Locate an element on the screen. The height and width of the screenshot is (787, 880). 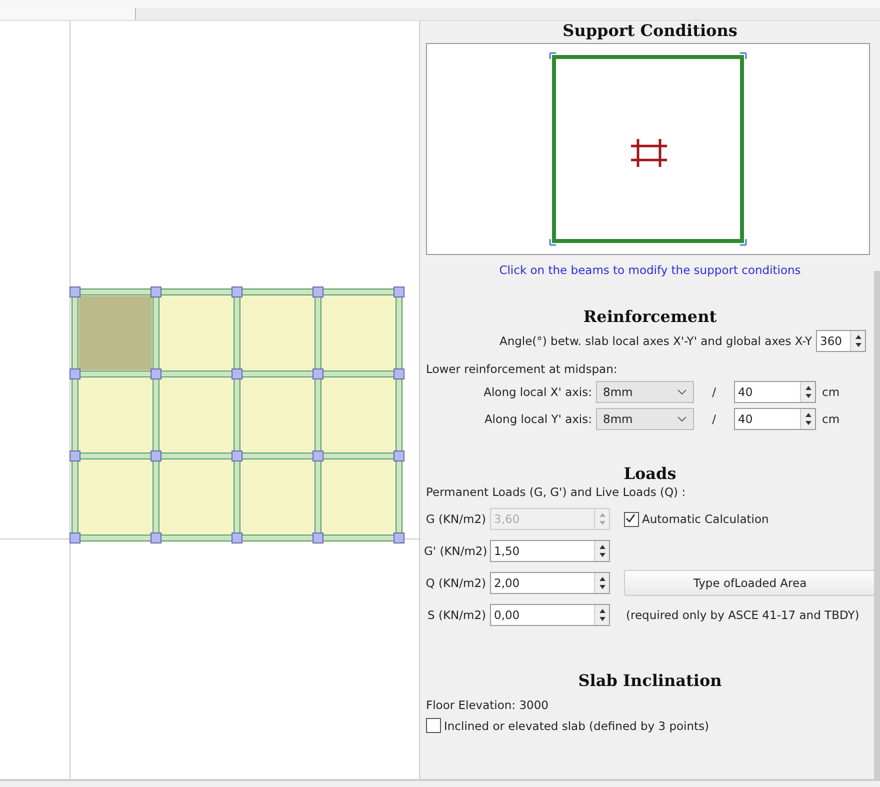
load-field: 2,00 is located at coordinates (550, 583).